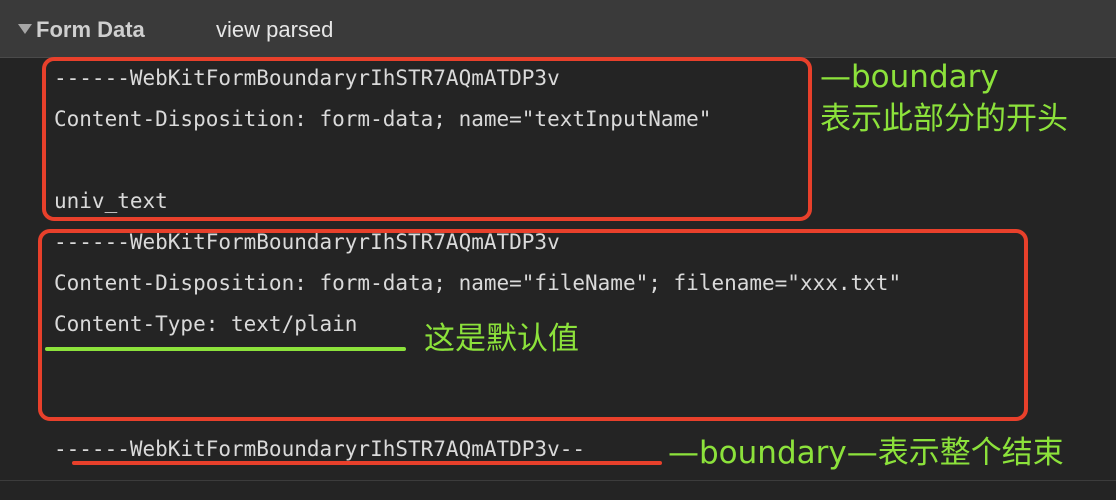 The image size is (1116, 500). What do you see at coordinates (944, 119) in the screenshot?
I see `boundary-start-description: 表示此部分的开头` at bounding box center [944, 119].